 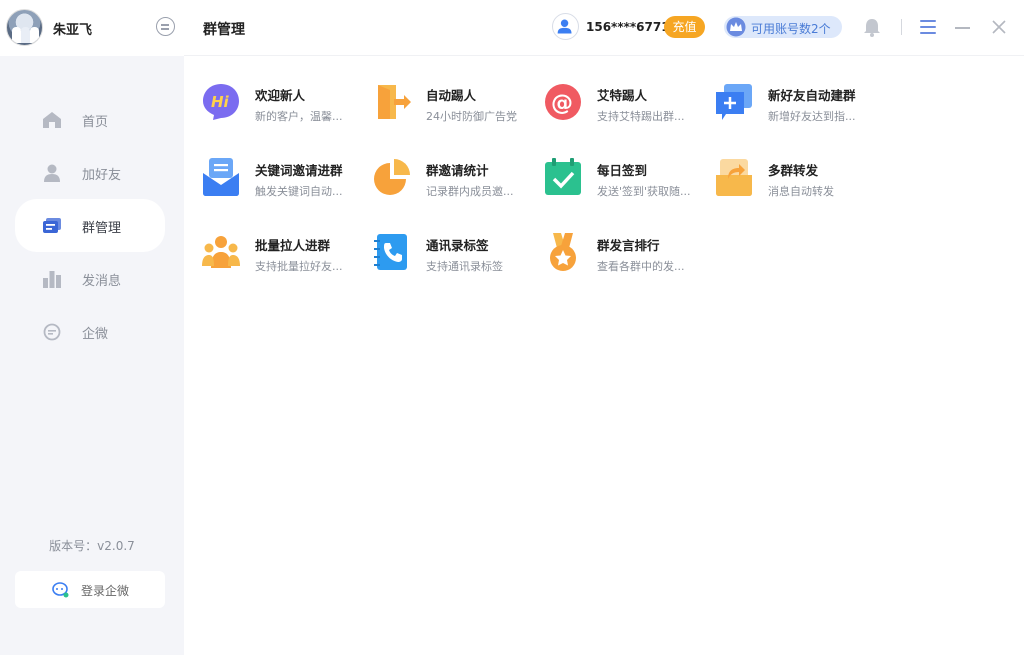 I want to click on feature-title: 群发言排行, so click(x=628, y=245).